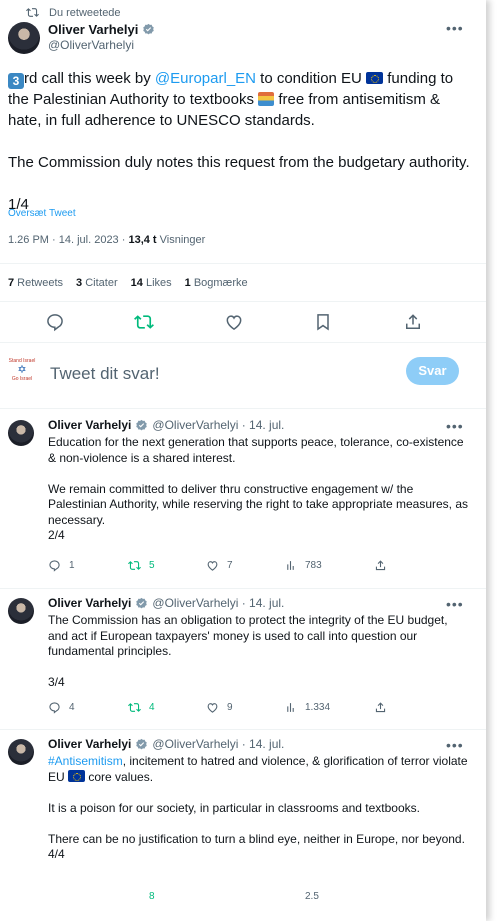  Describe the element at coordinates (61, 565) in the screenshot. I see `reply-action: 1` at that location.